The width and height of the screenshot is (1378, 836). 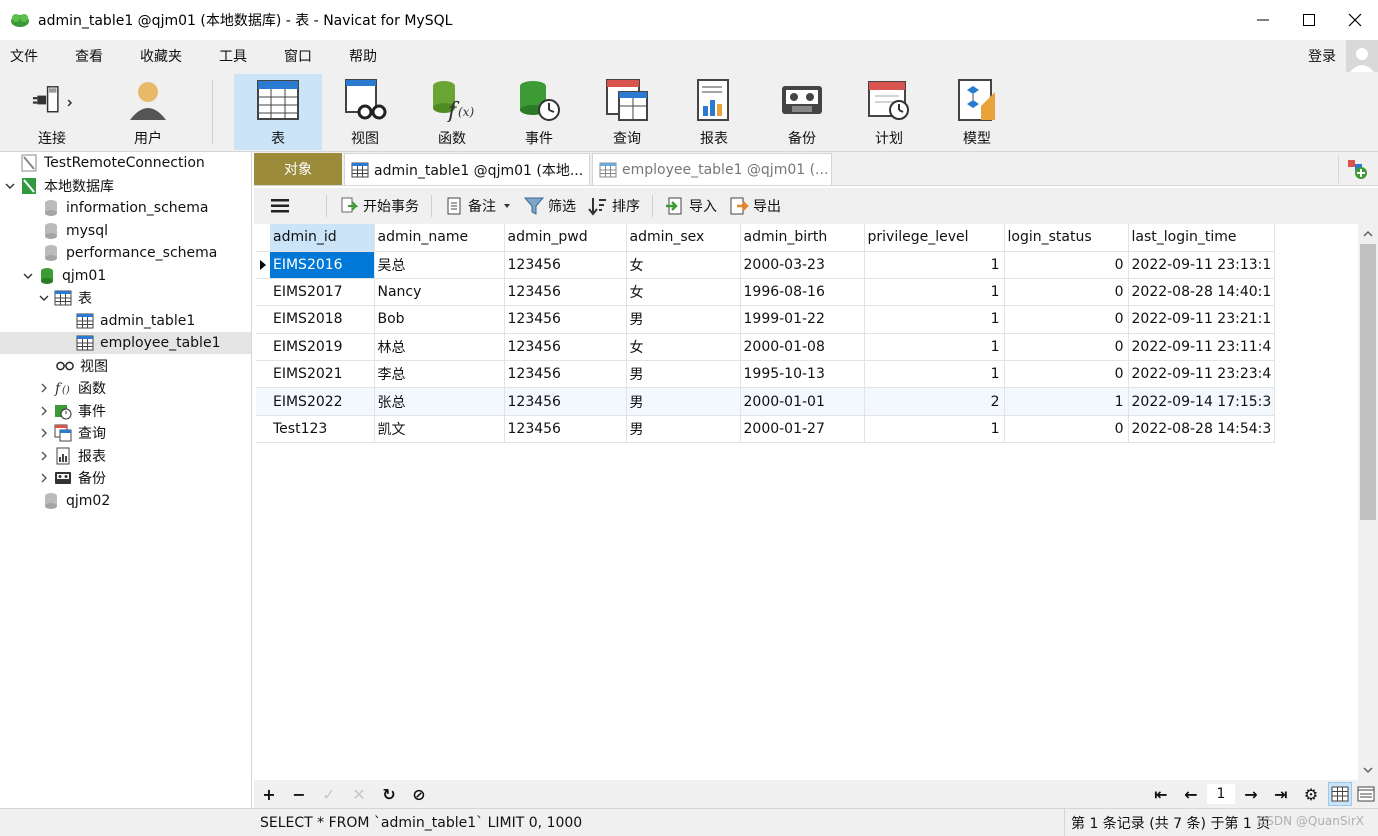 I want to click on tree-item-testremoteconnection: TestRemoteConnection, so click(x=125, y=163).